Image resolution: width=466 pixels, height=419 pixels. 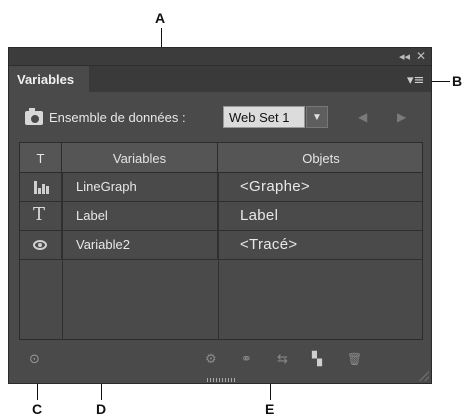 What do you see at coordinates (101, 409) in the screenshot?
I see `callout-d-label: D` at bounding box center [101, 409].